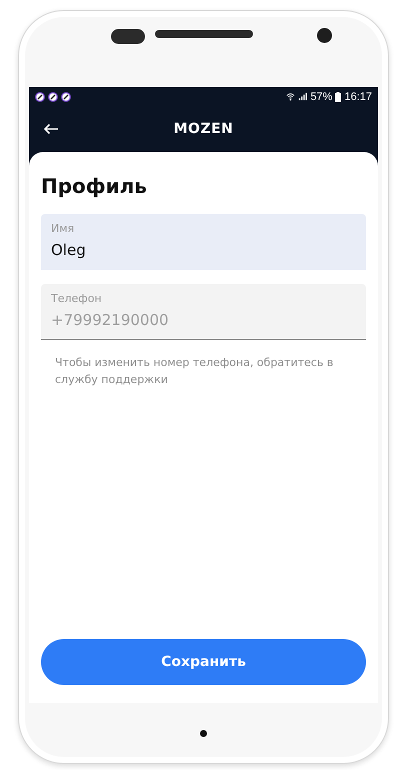  I want to click on input-field: Имя Oleg, so click(203, 242).